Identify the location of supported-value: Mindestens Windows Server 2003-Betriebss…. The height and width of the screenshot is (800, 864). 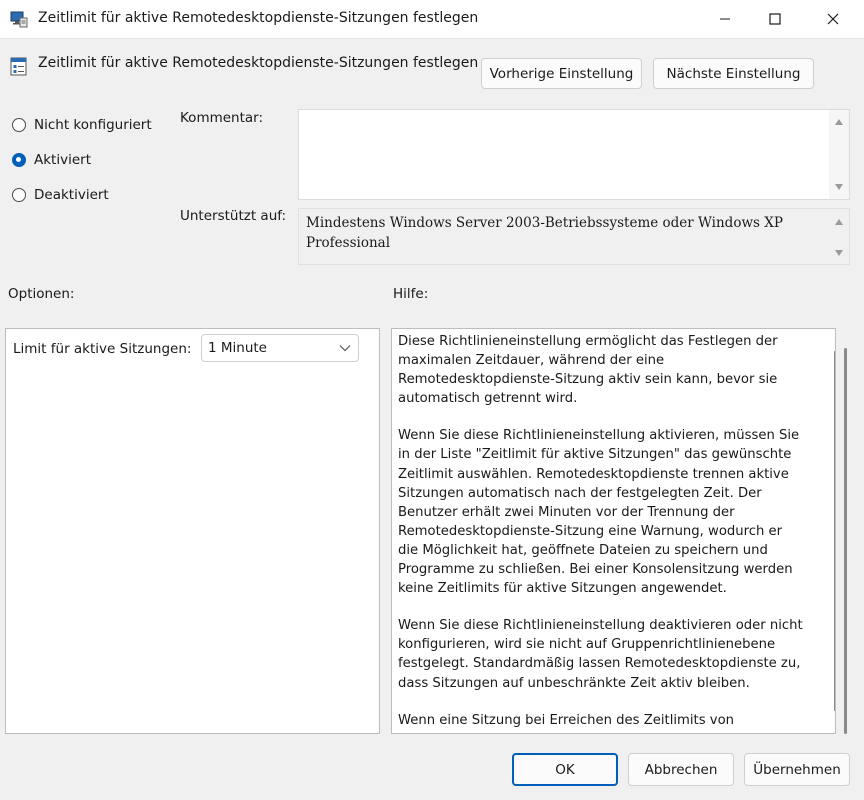
(544, 233).